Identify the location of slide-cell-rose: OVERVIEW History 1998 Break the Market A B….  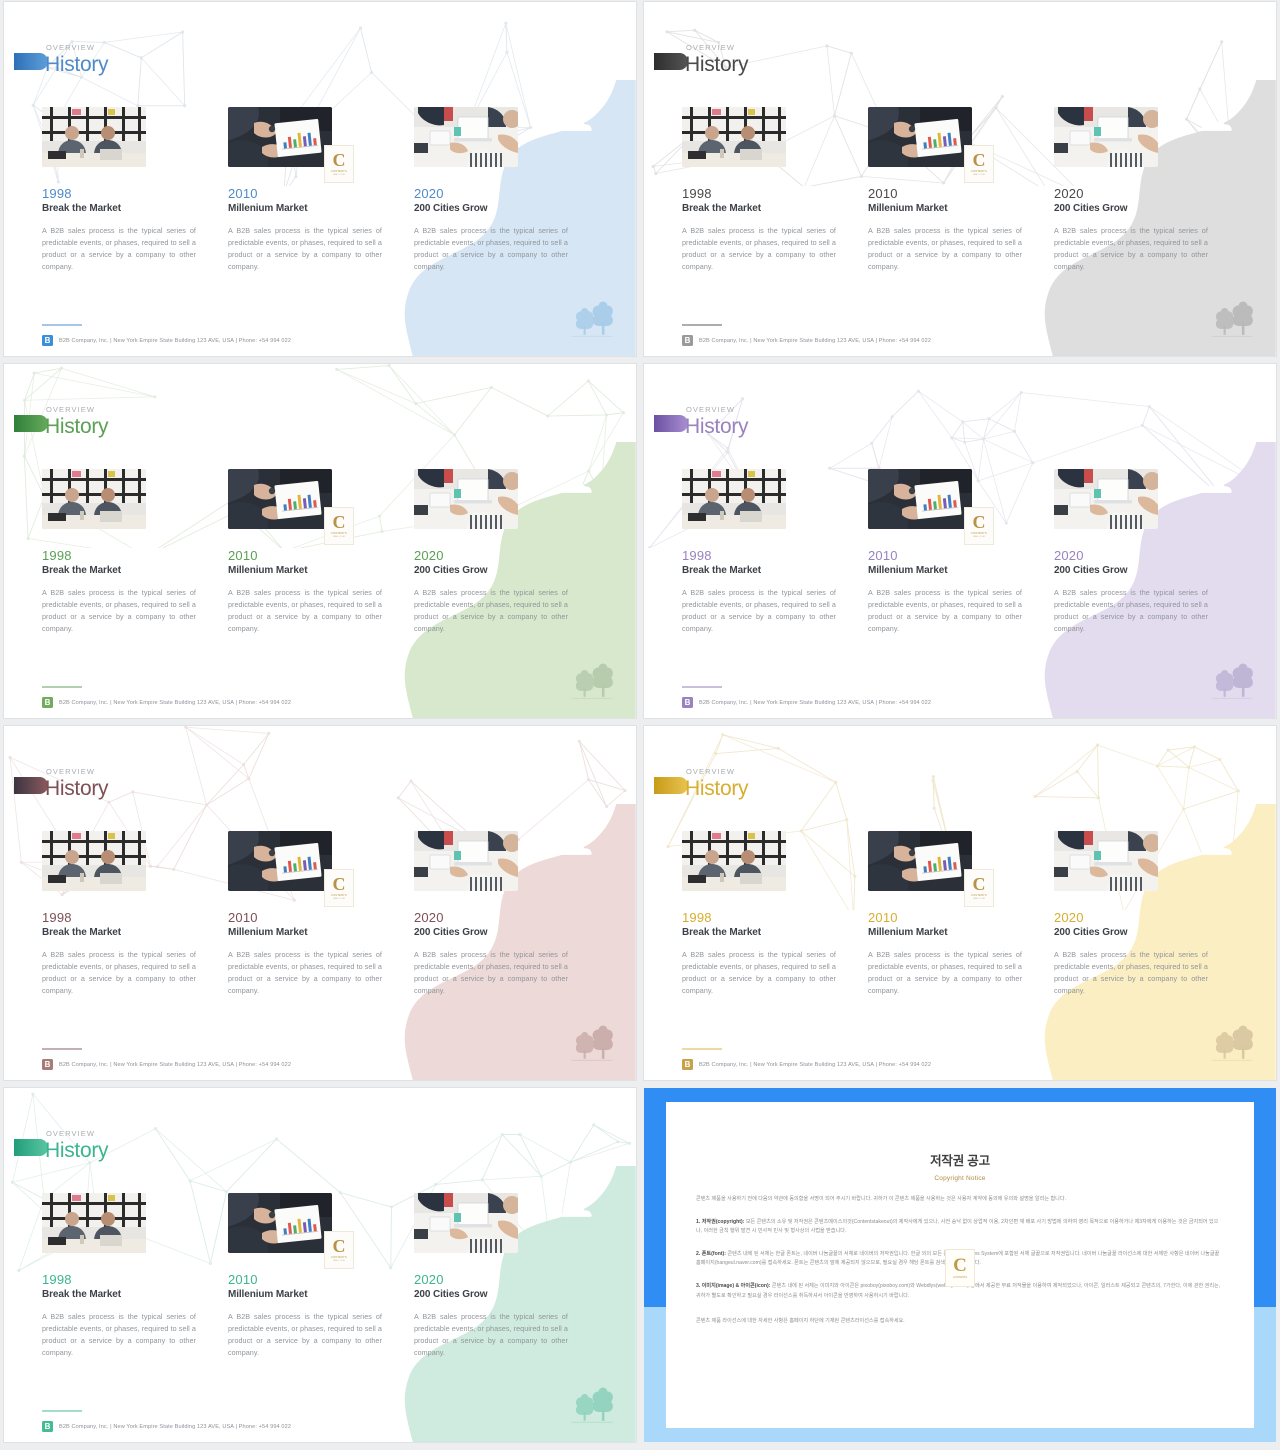
(320, 905).